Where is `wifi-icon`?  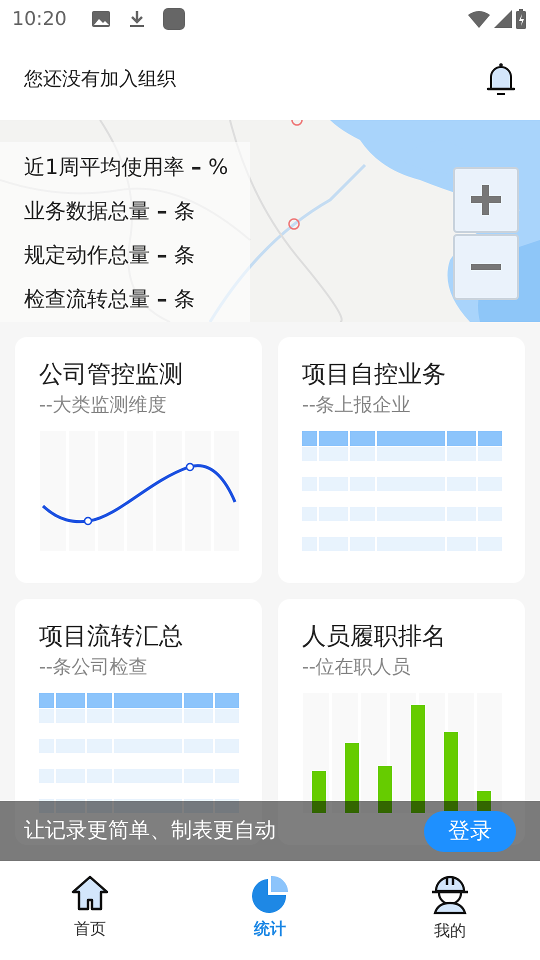 wifi-icon is located at coordinates (479, 19).